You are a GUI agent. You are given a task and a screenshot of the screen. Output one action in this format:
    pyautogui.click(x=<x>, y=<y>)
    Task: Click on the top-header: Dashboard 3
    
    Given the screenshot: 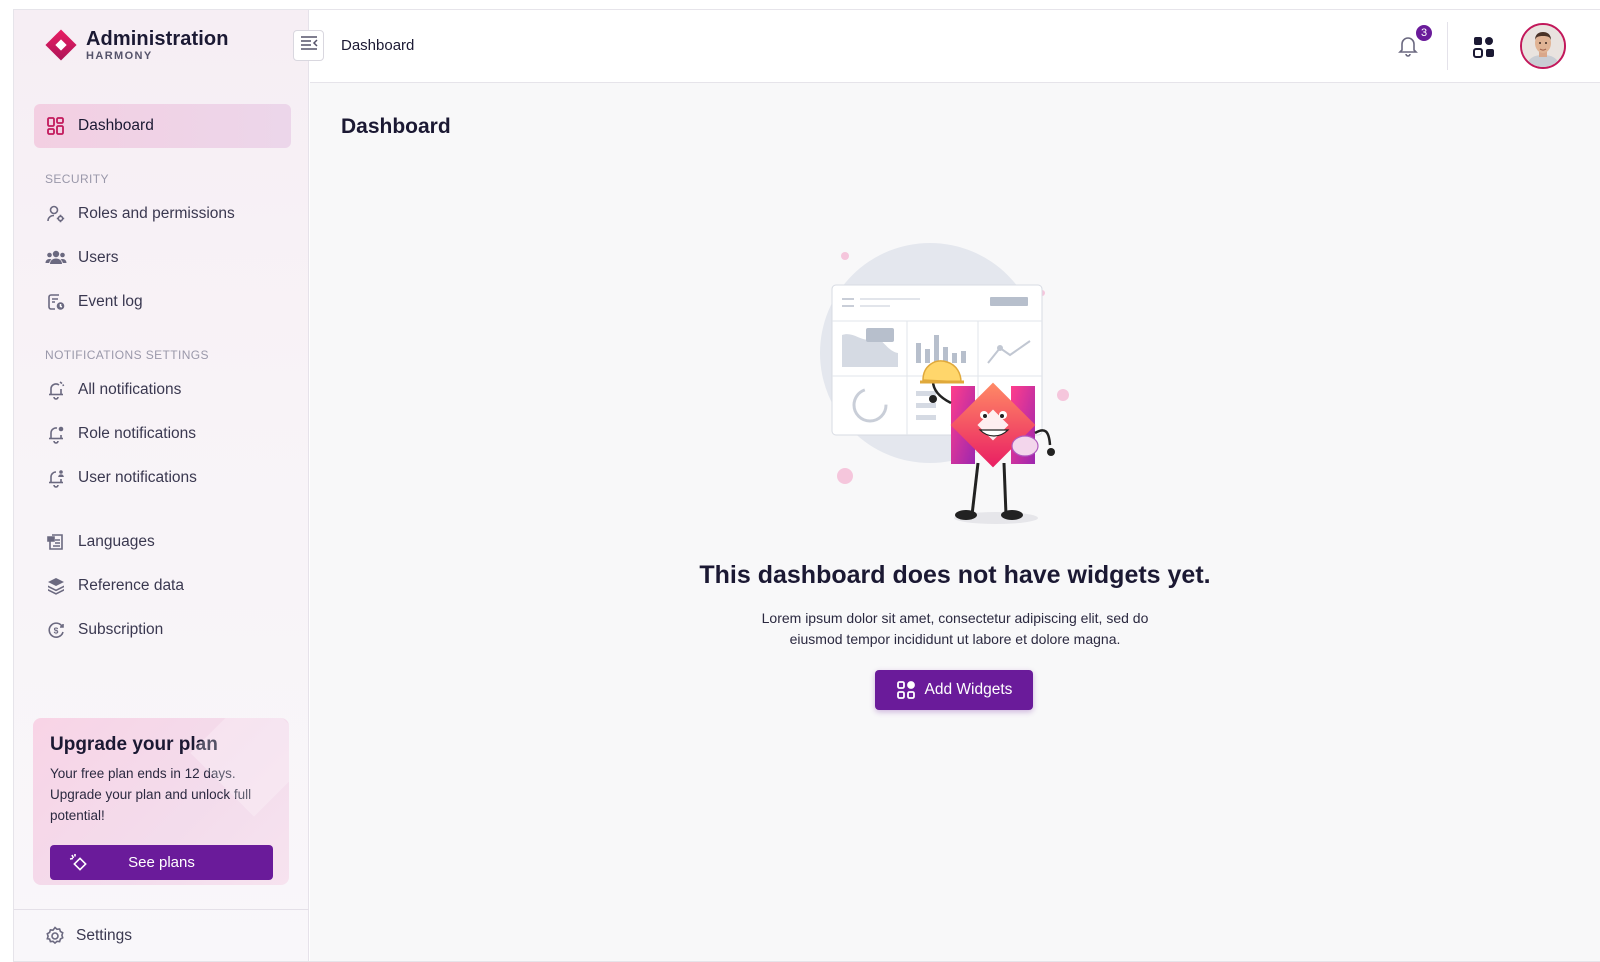 What is the action you would take?
    pyautogui.click(x=946, y=46)
    